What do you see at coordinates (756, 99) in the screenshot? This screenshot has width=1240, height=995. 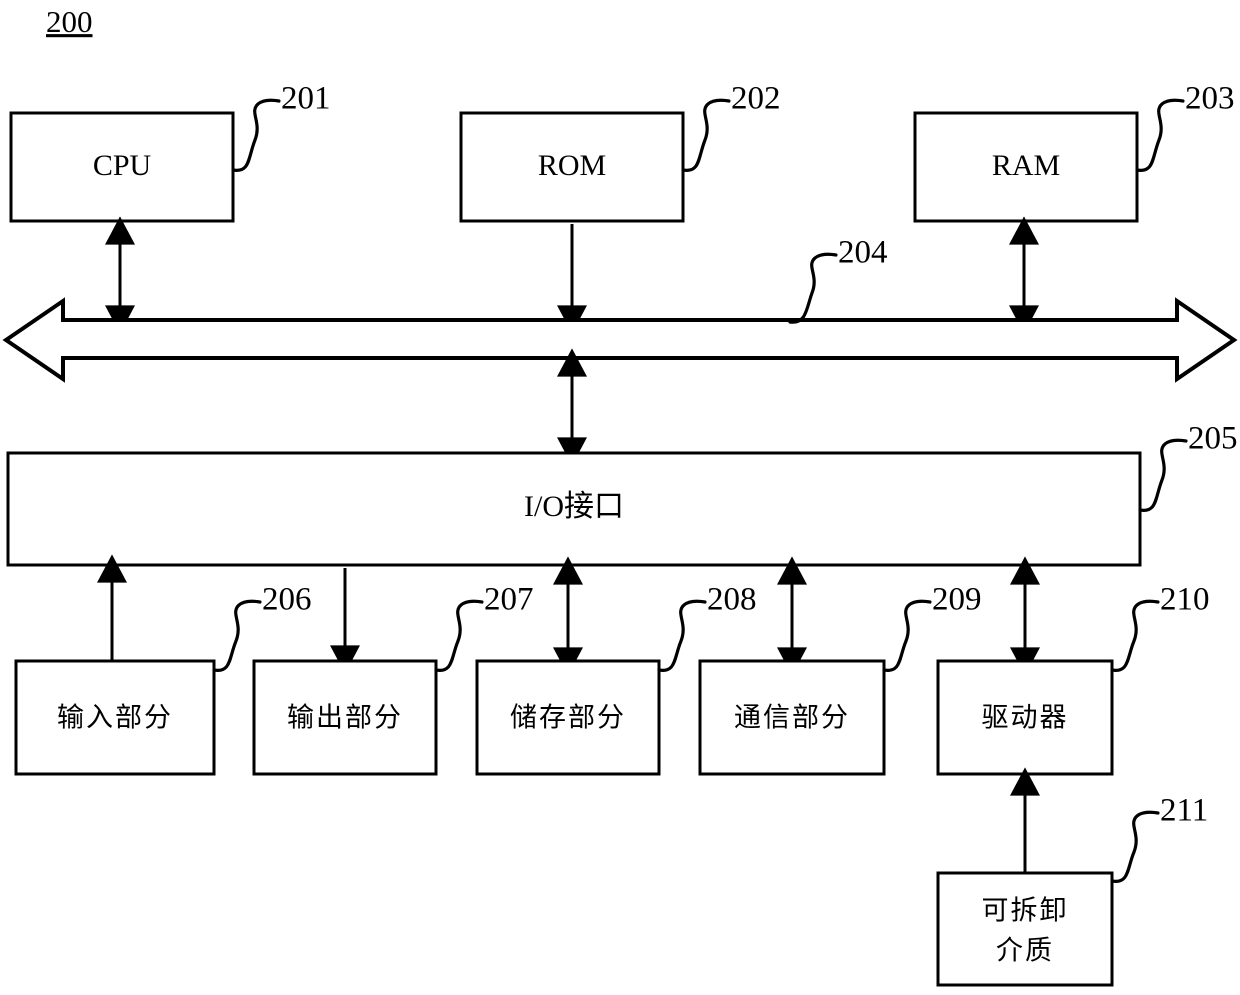 I see `rom-ref-number: 202` at bounding box center [756, 99].